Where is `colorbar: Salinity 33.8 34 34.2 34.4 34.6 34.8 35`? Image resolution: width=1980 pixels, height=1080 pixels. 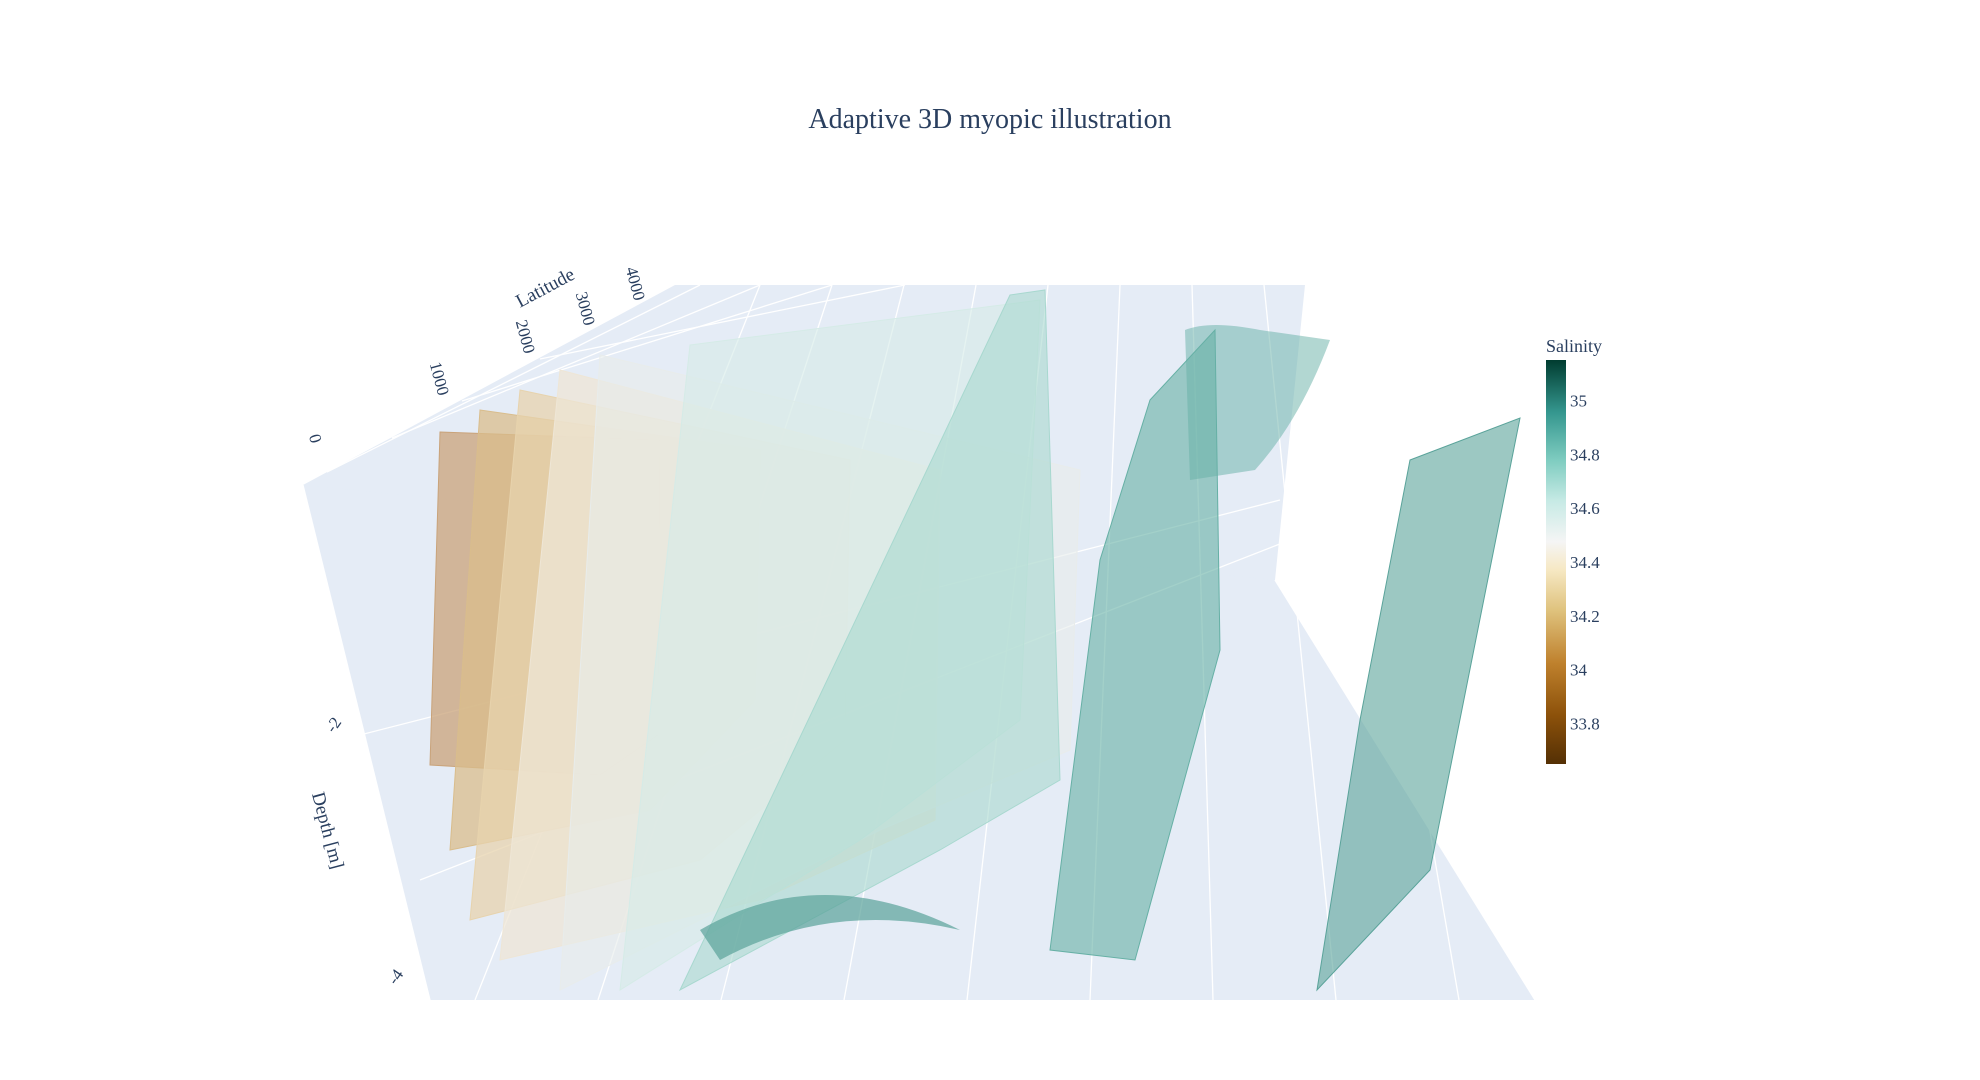
colorbar: Salinity 33.8 34 34.2 34.4 34.6 34.8 35 is located at coordinates (1574, 550).